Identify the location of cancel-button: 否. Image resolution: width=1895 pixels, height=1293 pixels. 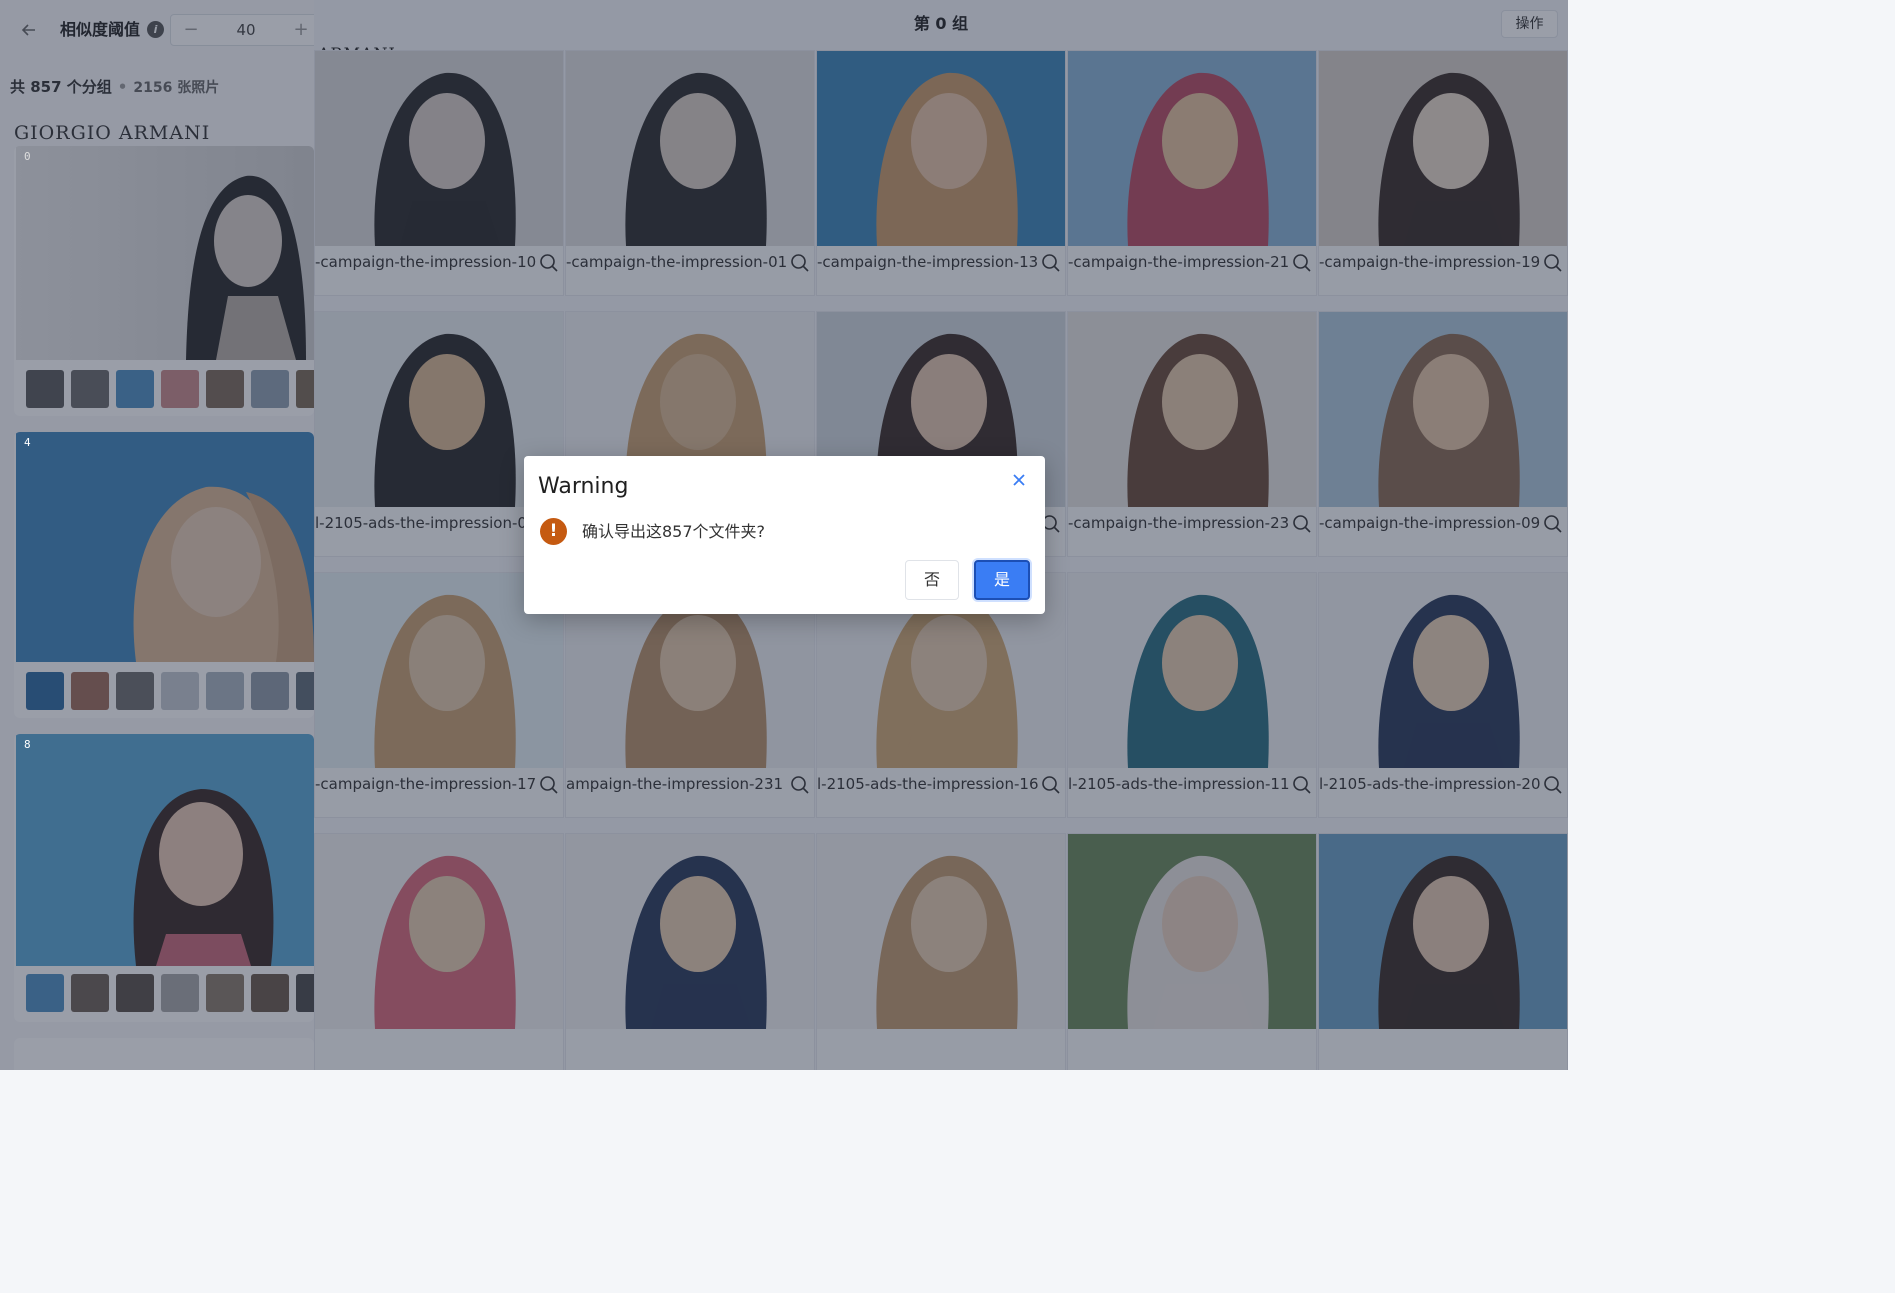
(932, 580).